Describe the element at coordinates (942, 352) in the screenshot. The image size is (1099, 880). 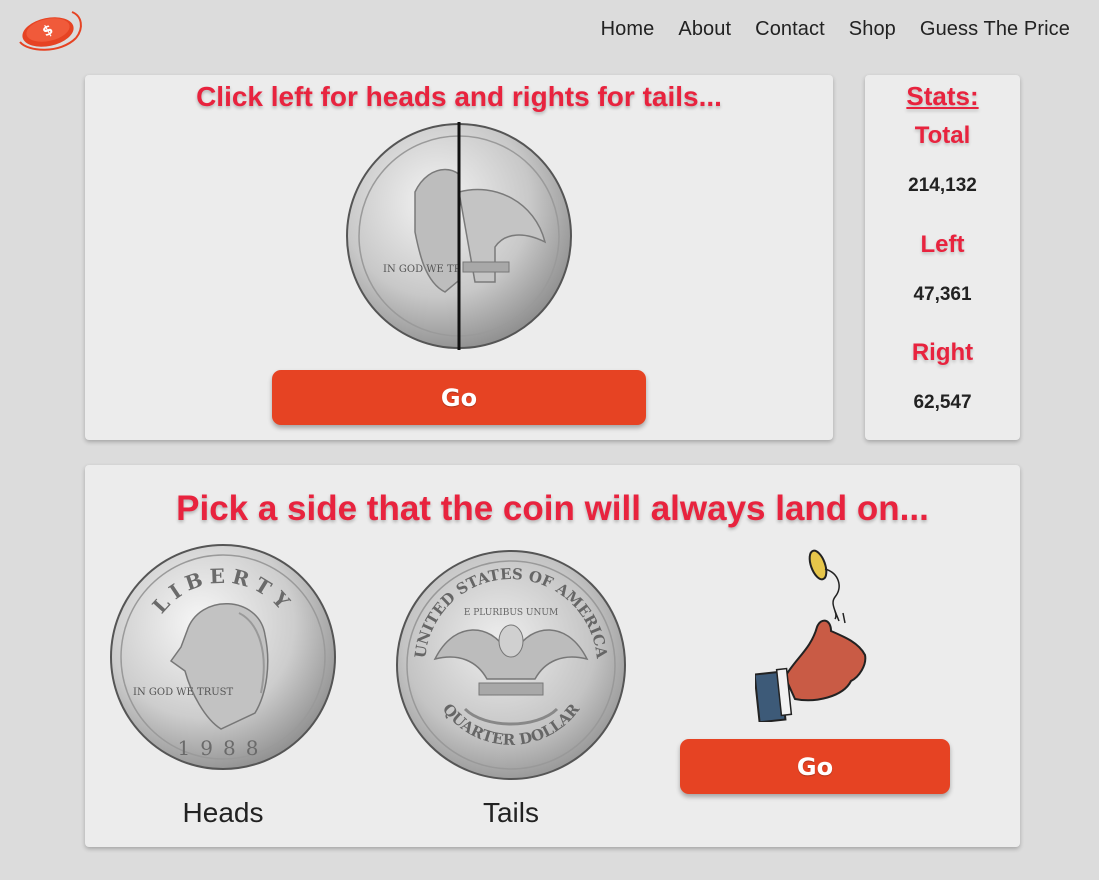
I see `stat-right-label: Right` at that location.